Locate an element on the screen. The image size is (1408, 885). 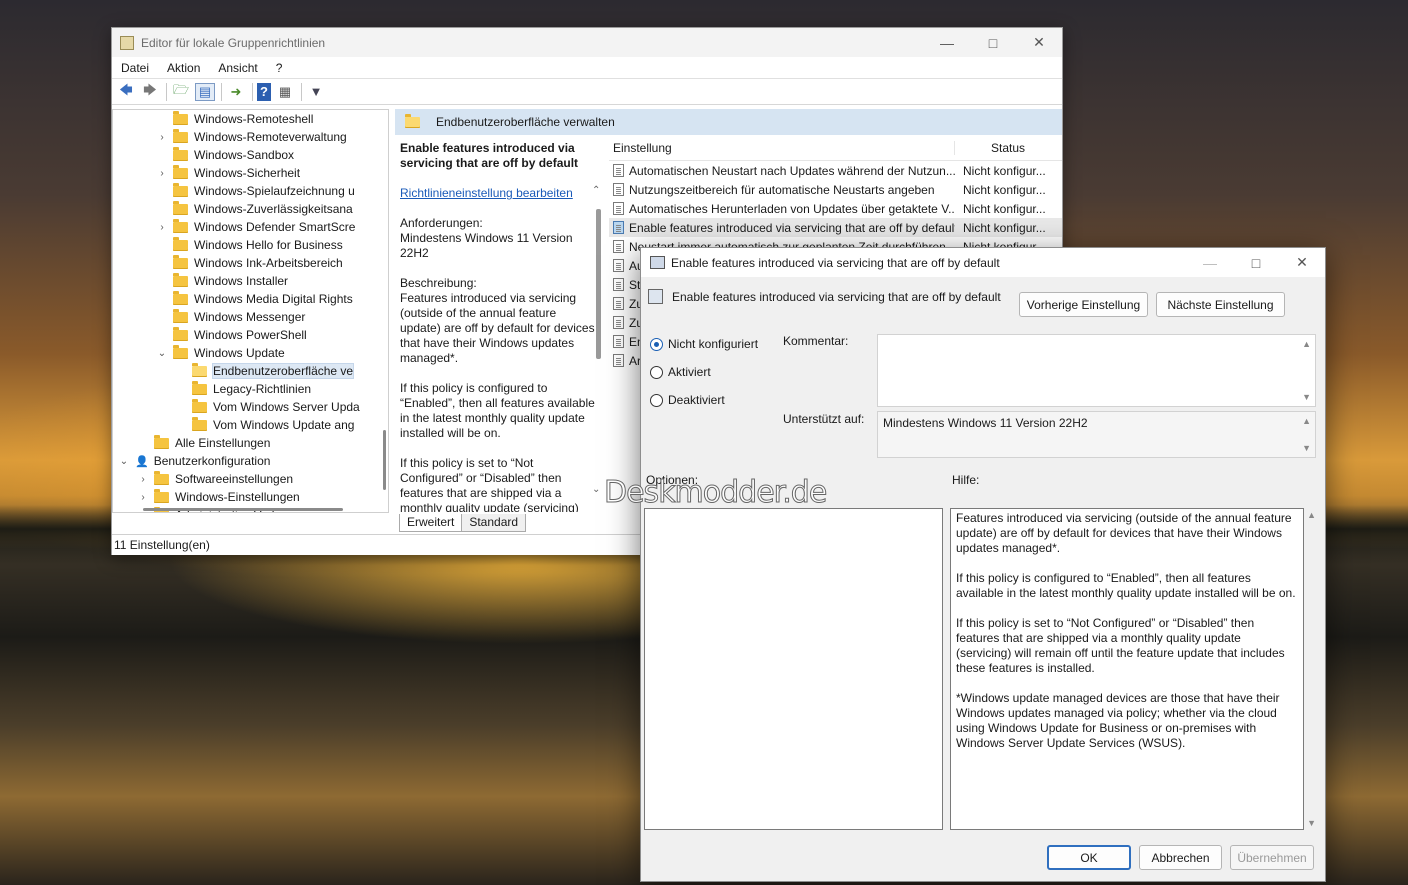
ok-button: OK is located at coordinates (1089, 857).